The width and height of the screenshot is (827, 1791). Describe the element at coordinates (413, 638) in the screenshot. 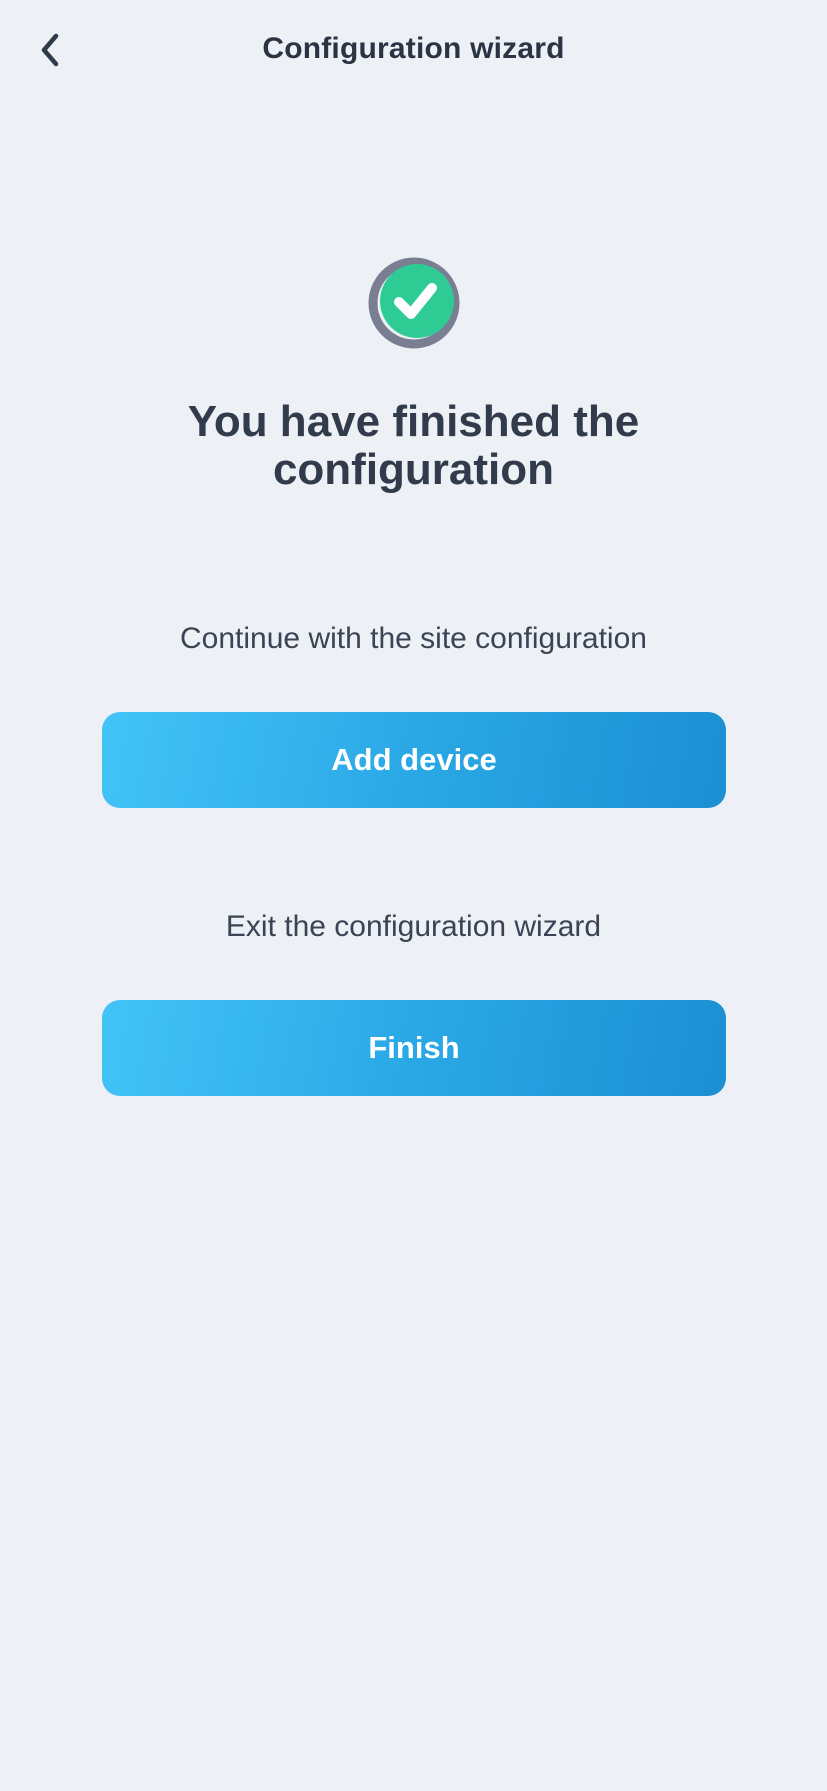

I see `continue-prompt: Continue with the site configuration` at that location.